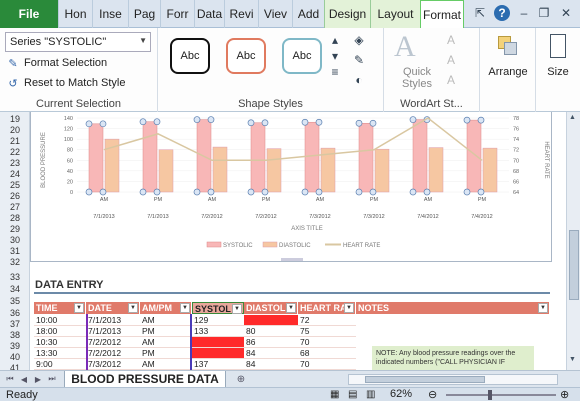  Describe the element at coordinates (15, 357) in the screenshot. I see `row-number: 40` at that location.